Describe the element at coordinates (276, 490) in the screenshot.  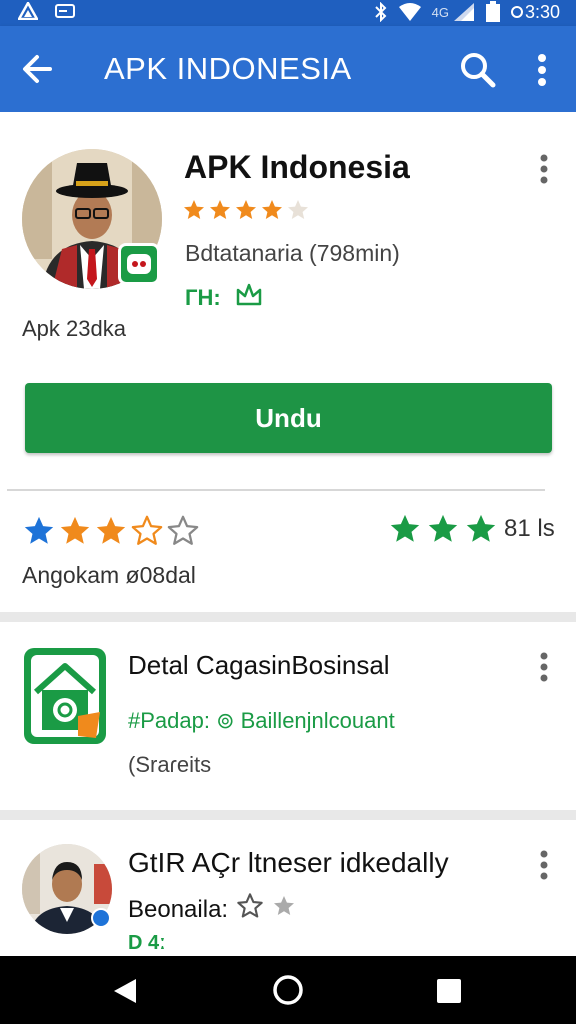
I see `divider` at that location.